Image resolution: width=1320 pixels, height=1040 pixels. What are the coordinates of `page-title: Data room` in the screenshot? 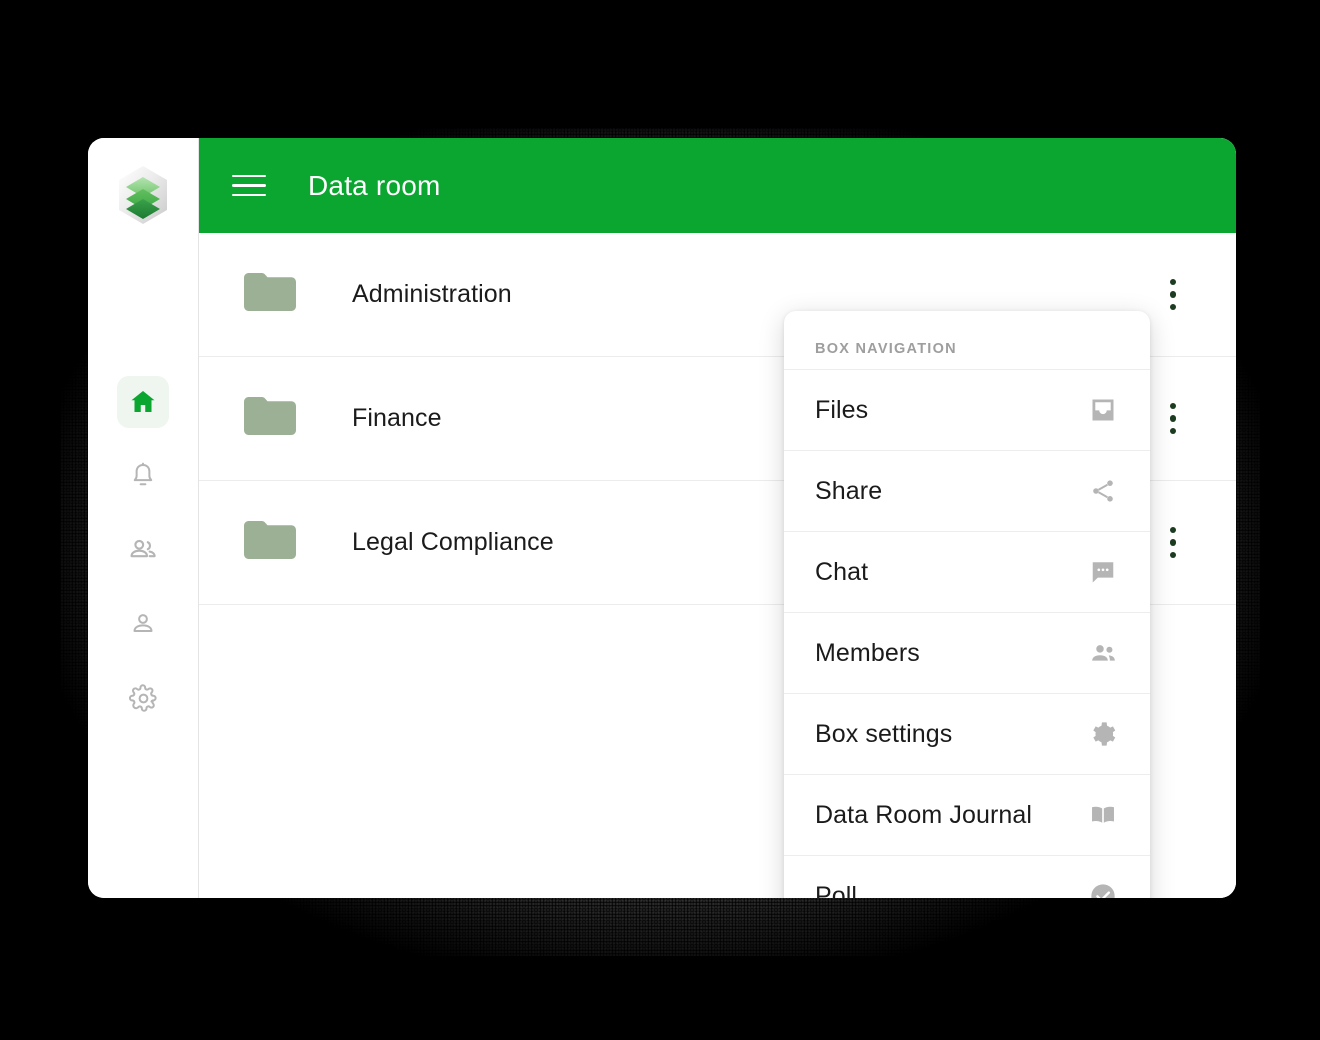 It's located at (374, 185).